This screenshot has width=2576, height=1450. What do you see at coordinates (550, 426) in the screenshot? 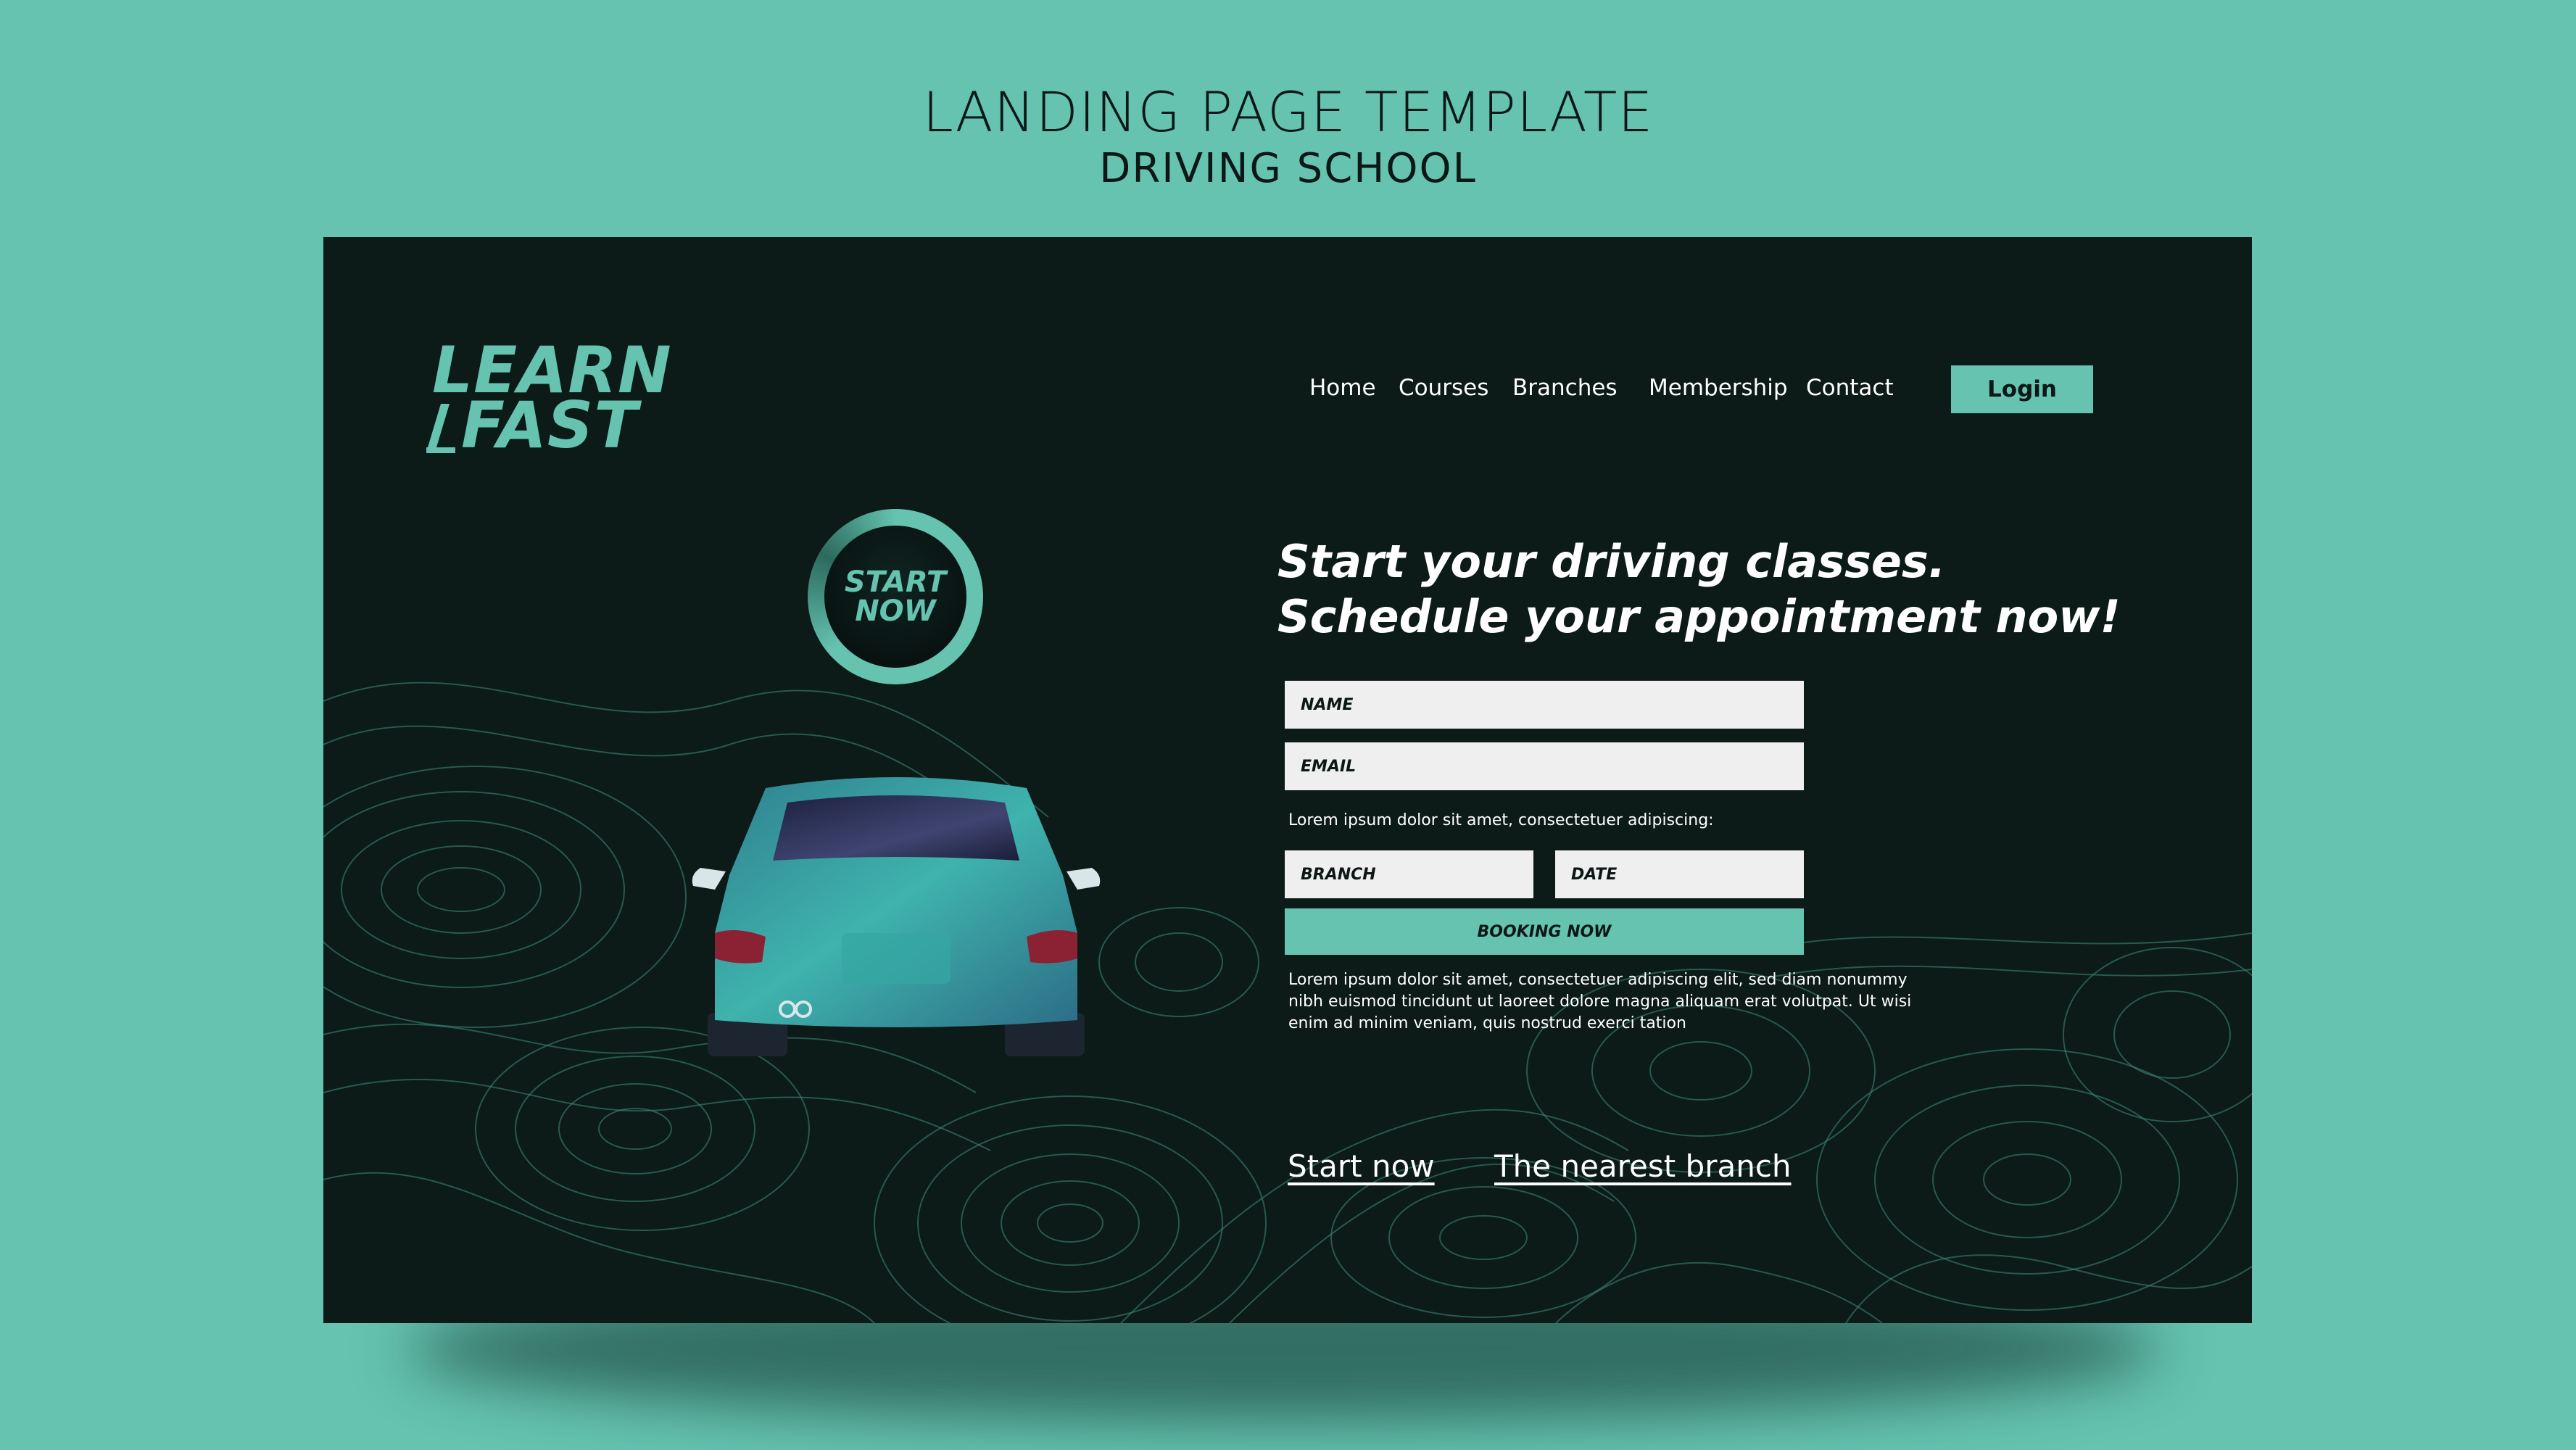
I see `logo-text-line2: FAST` at bounding box center [550, 426].